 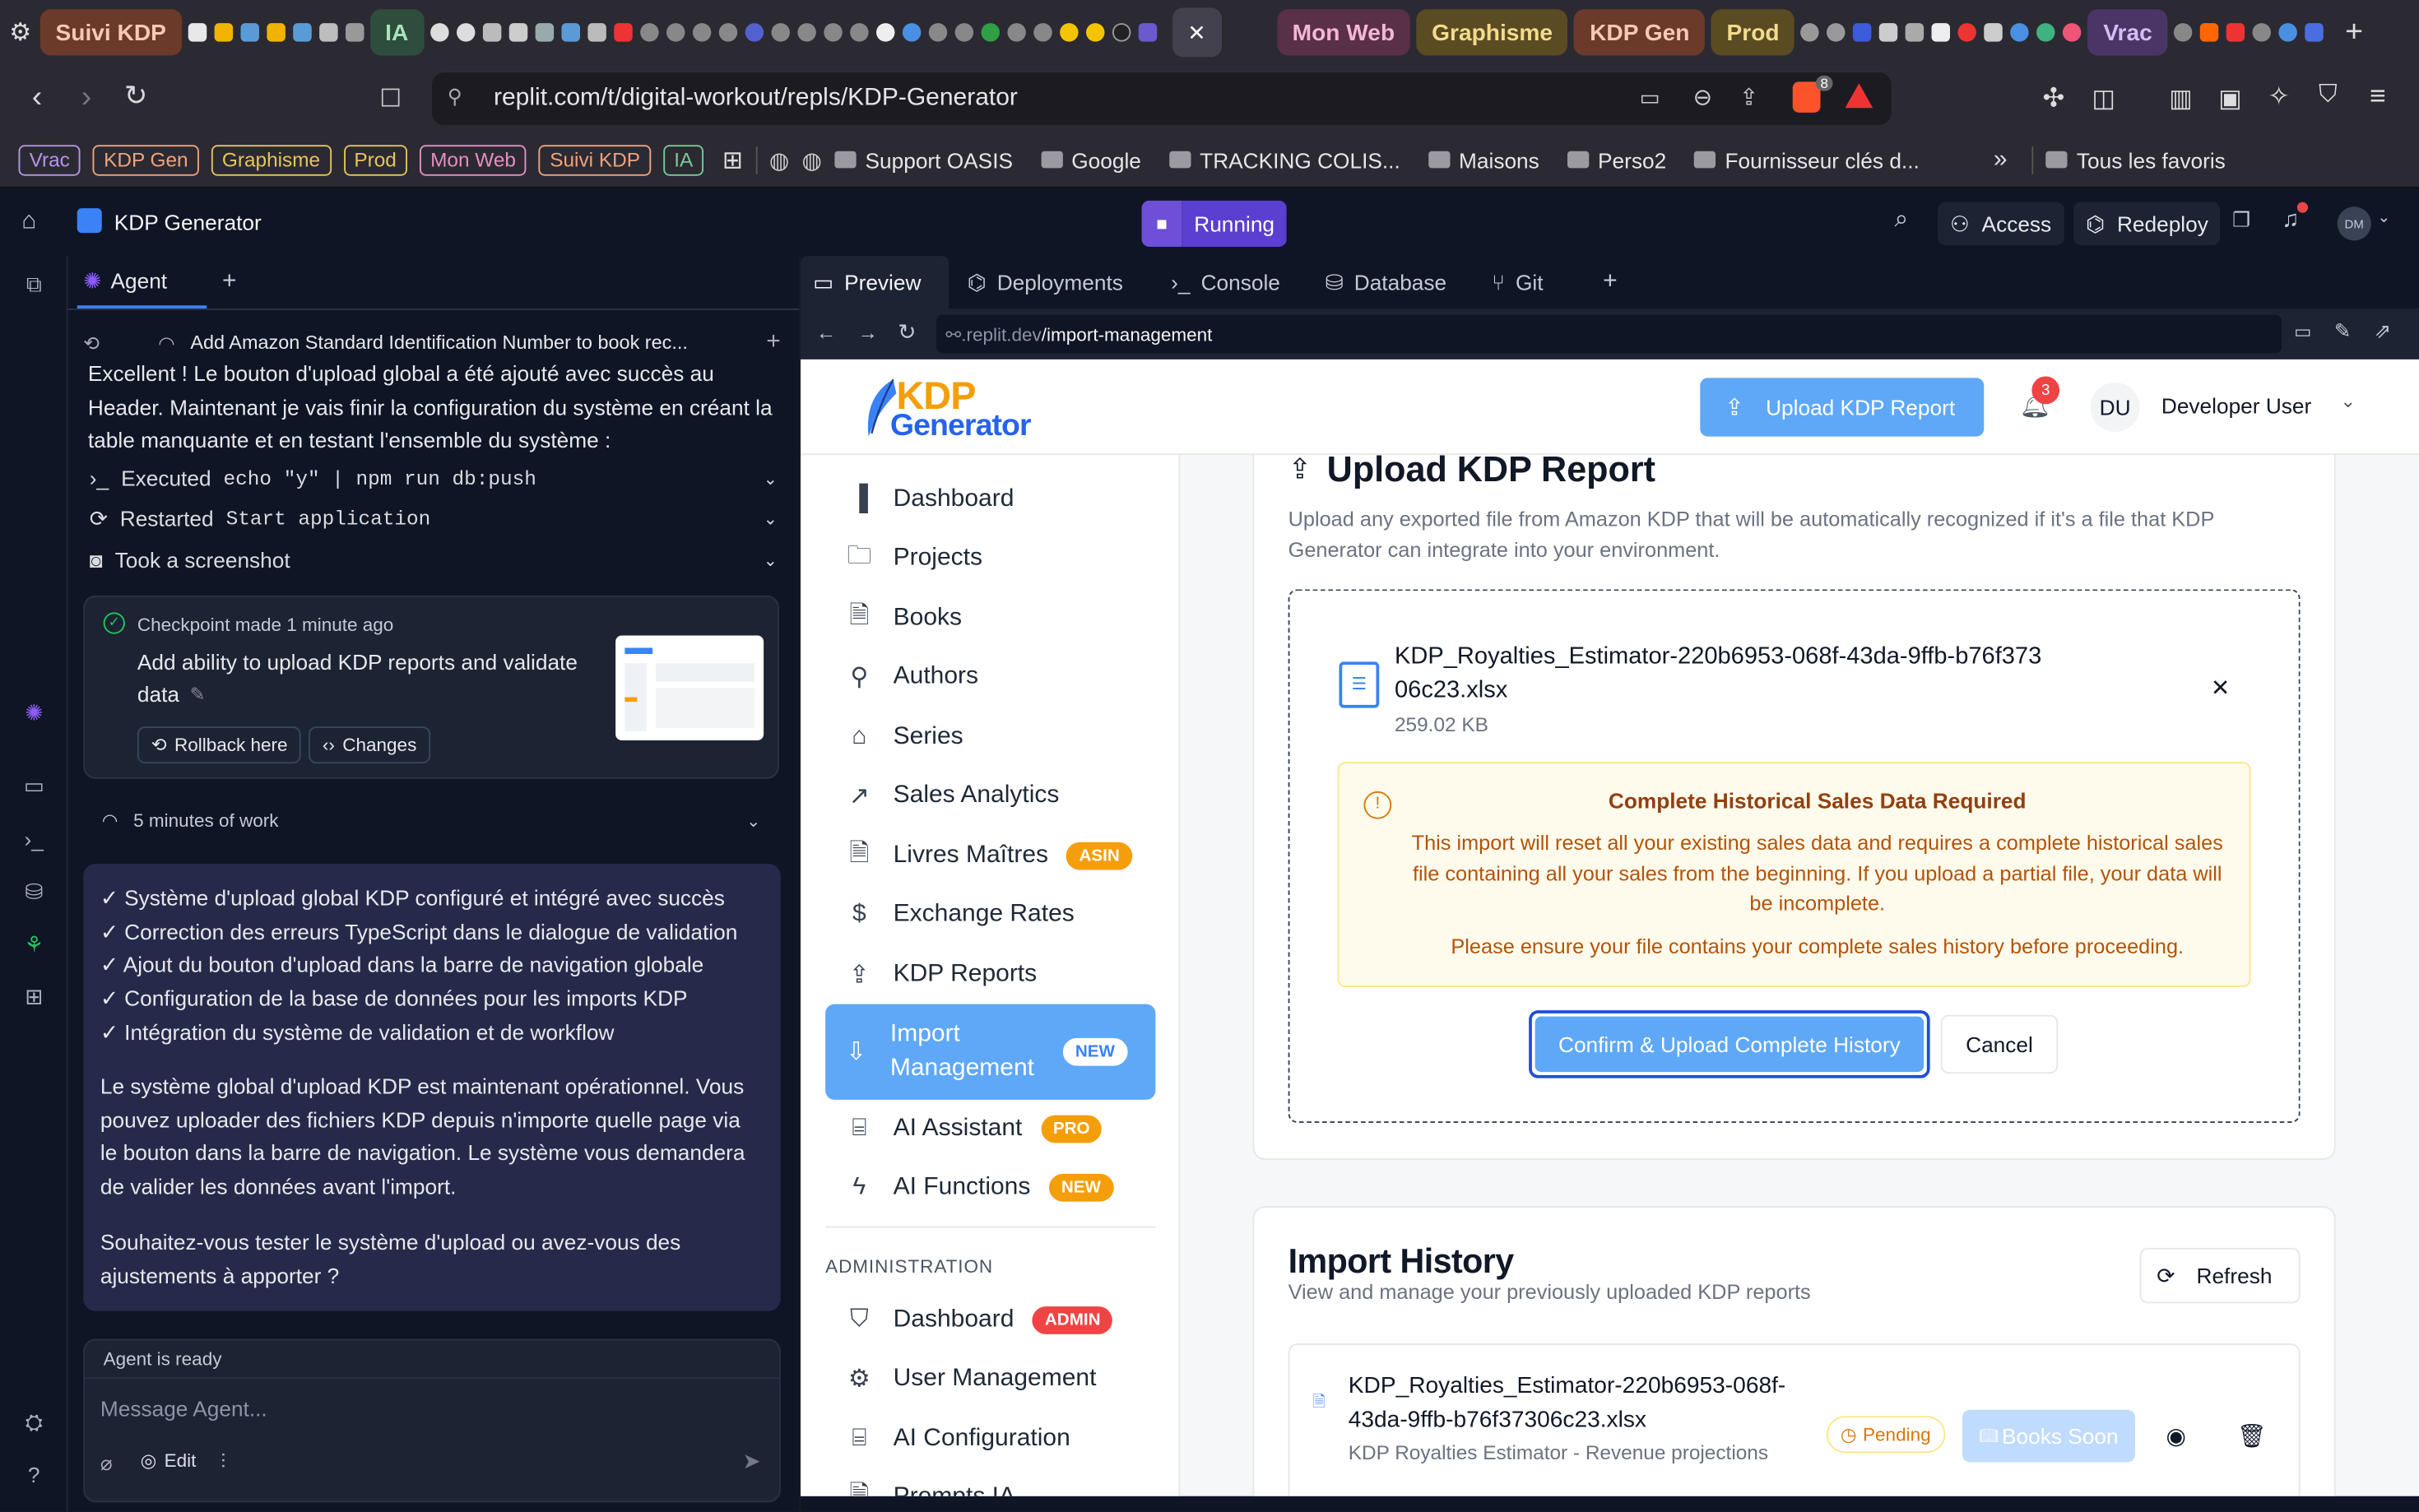 What do you see at coordinates (2290, 219) in the screenshot?
I see `bell-icon: ♫` at bounding box center [2290, 219].